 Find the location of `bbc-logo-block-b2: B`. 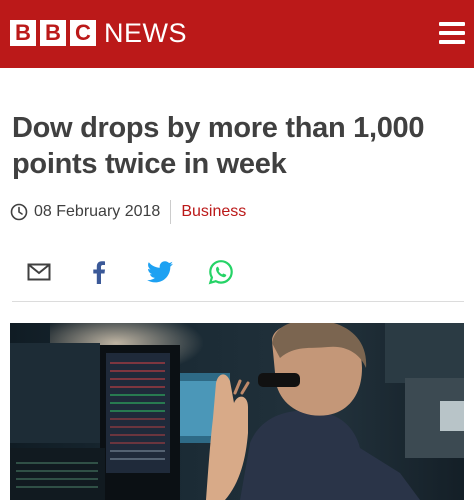

bbc-logo-block-b2: B is located at coordinates (53, 33).